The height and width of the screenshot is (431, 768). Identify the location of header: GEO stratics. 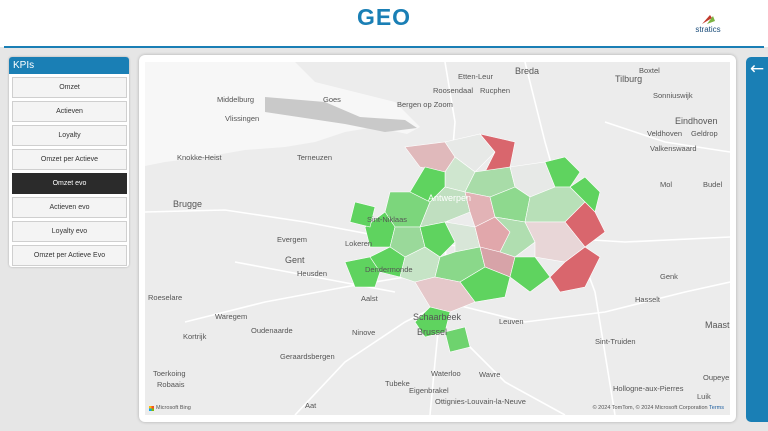
(384, 23).